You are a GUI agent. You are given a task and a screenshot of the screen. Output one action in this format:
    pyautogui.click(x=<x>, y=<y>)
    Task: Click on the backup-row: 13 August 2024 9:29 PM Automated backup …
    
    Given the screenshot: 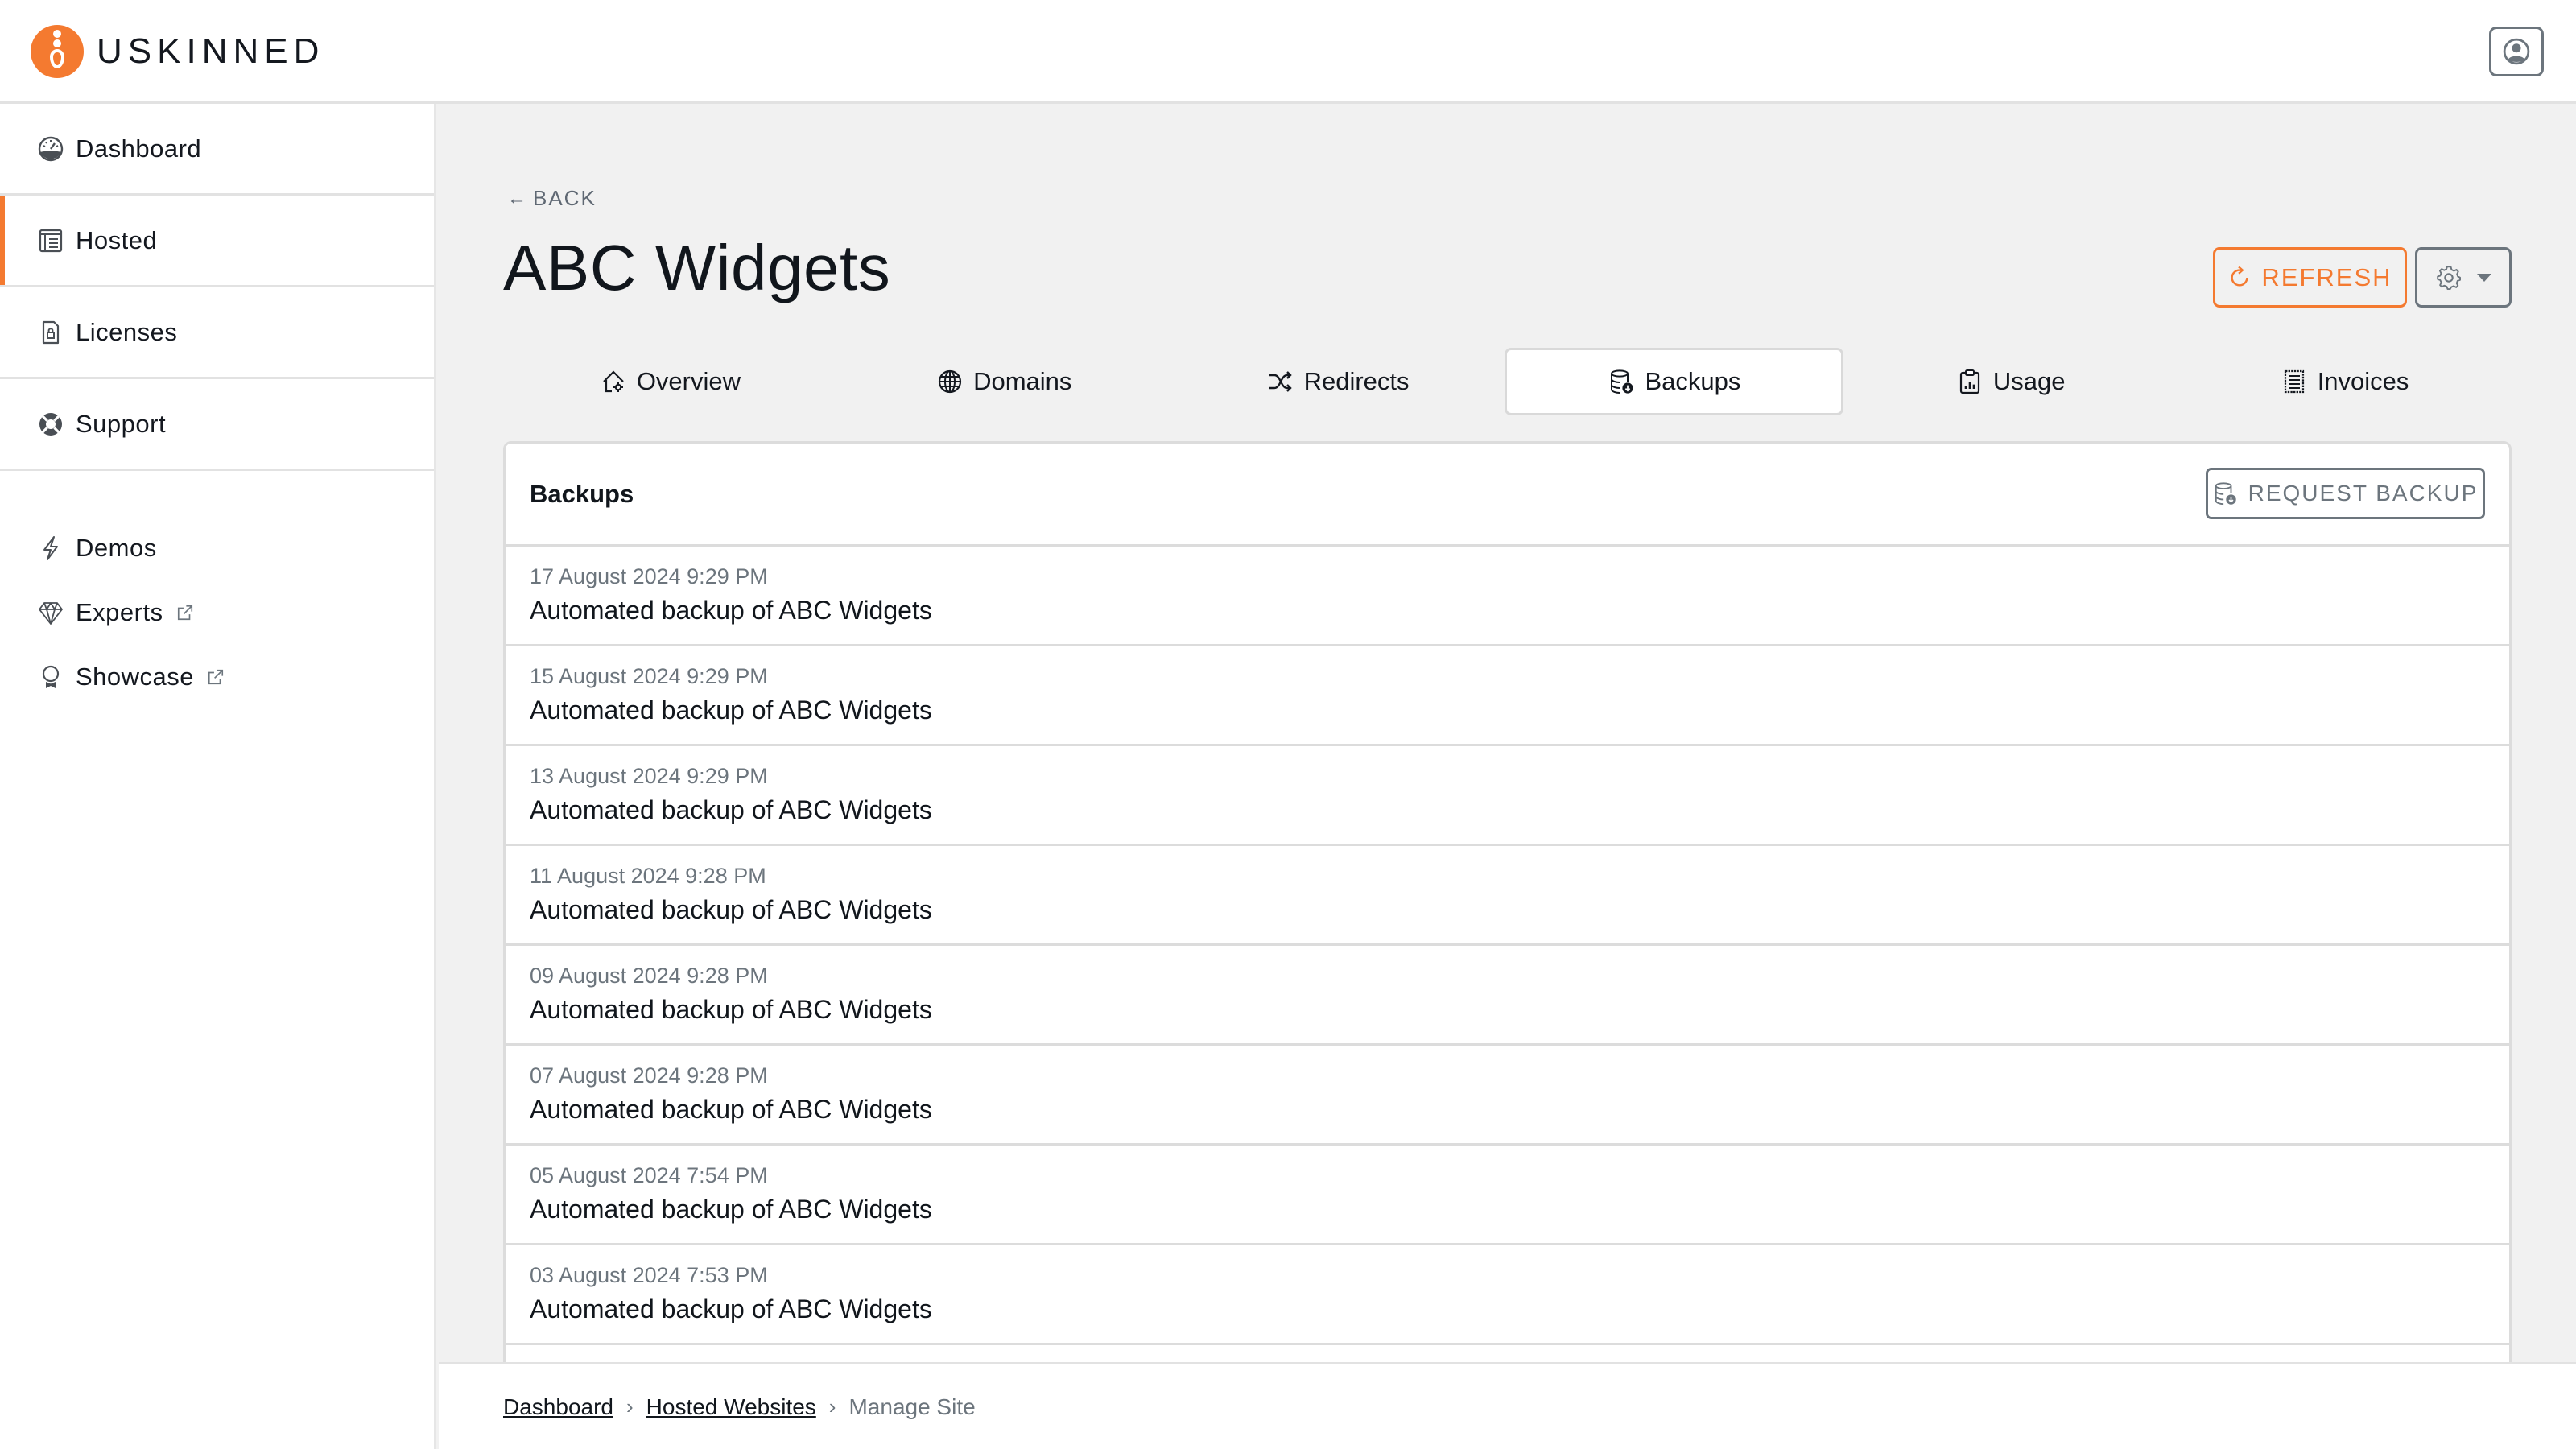 What is the action you would take?
    pyautogui.click(x=1507, y=796)
    